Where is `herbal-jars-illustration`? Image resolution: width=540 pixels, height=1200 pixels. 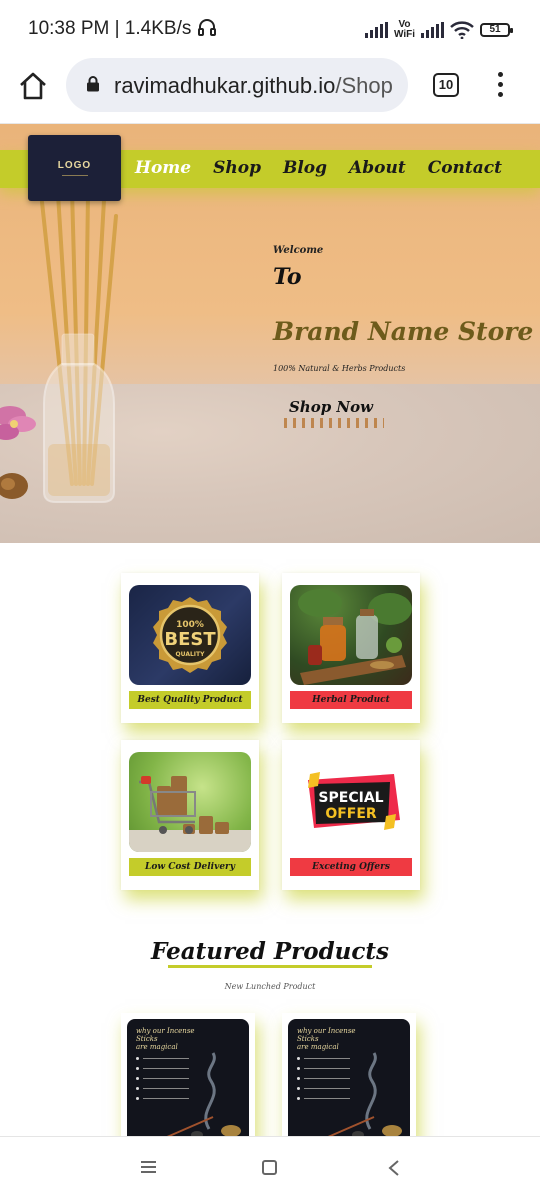
herbal-jars-illustration is located at coordinates (355, 637).